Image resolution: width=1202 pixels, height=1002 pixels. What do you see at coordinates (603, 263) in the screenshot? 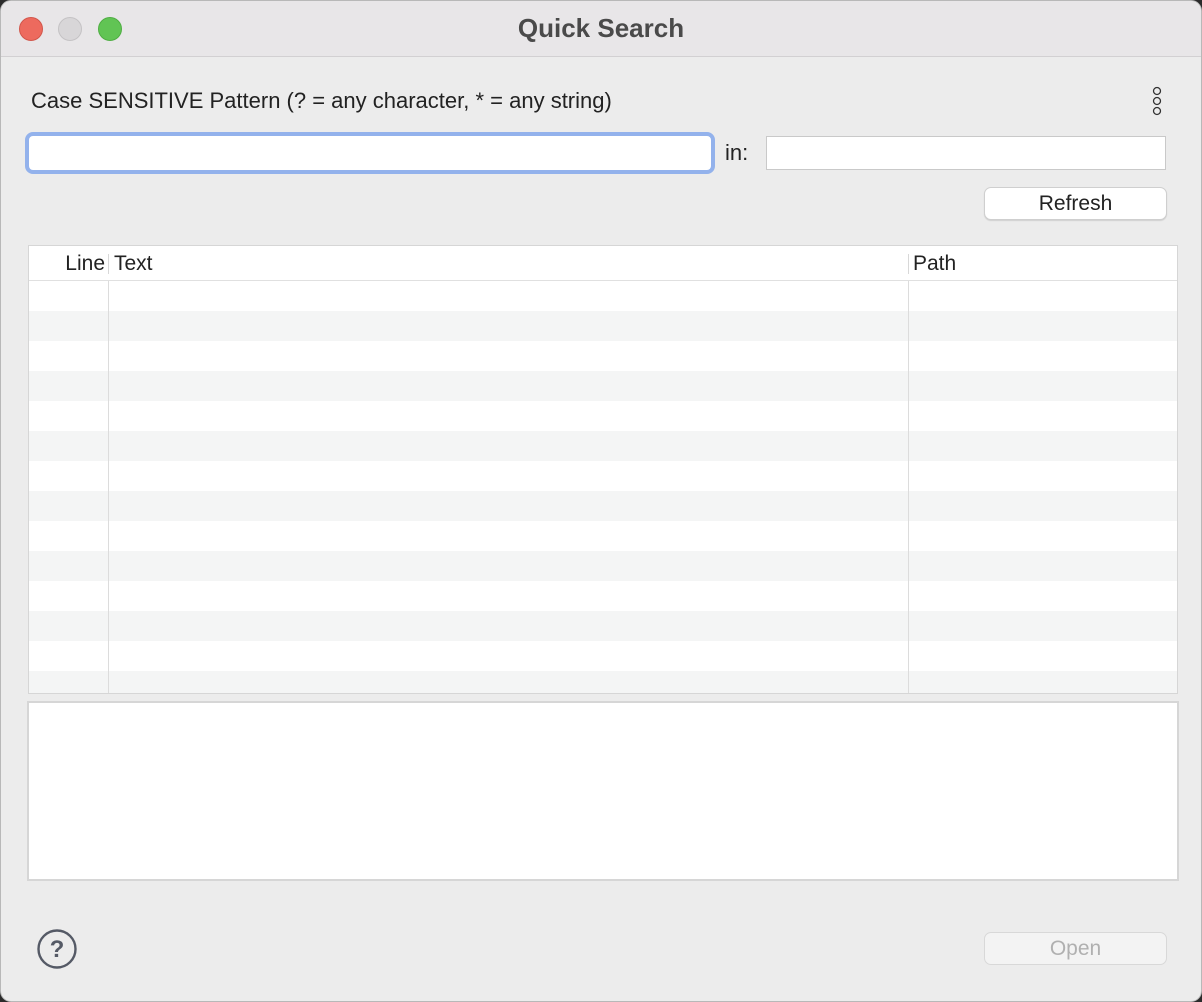
I see `results-header: Line Text Path` at bounding box center [603, 263].